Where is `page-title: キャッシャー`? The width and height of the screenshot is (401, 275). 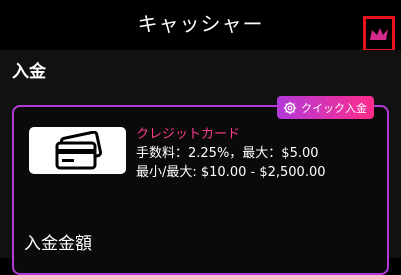 page-title: キャッシャー is located at coordinates (200, 24).